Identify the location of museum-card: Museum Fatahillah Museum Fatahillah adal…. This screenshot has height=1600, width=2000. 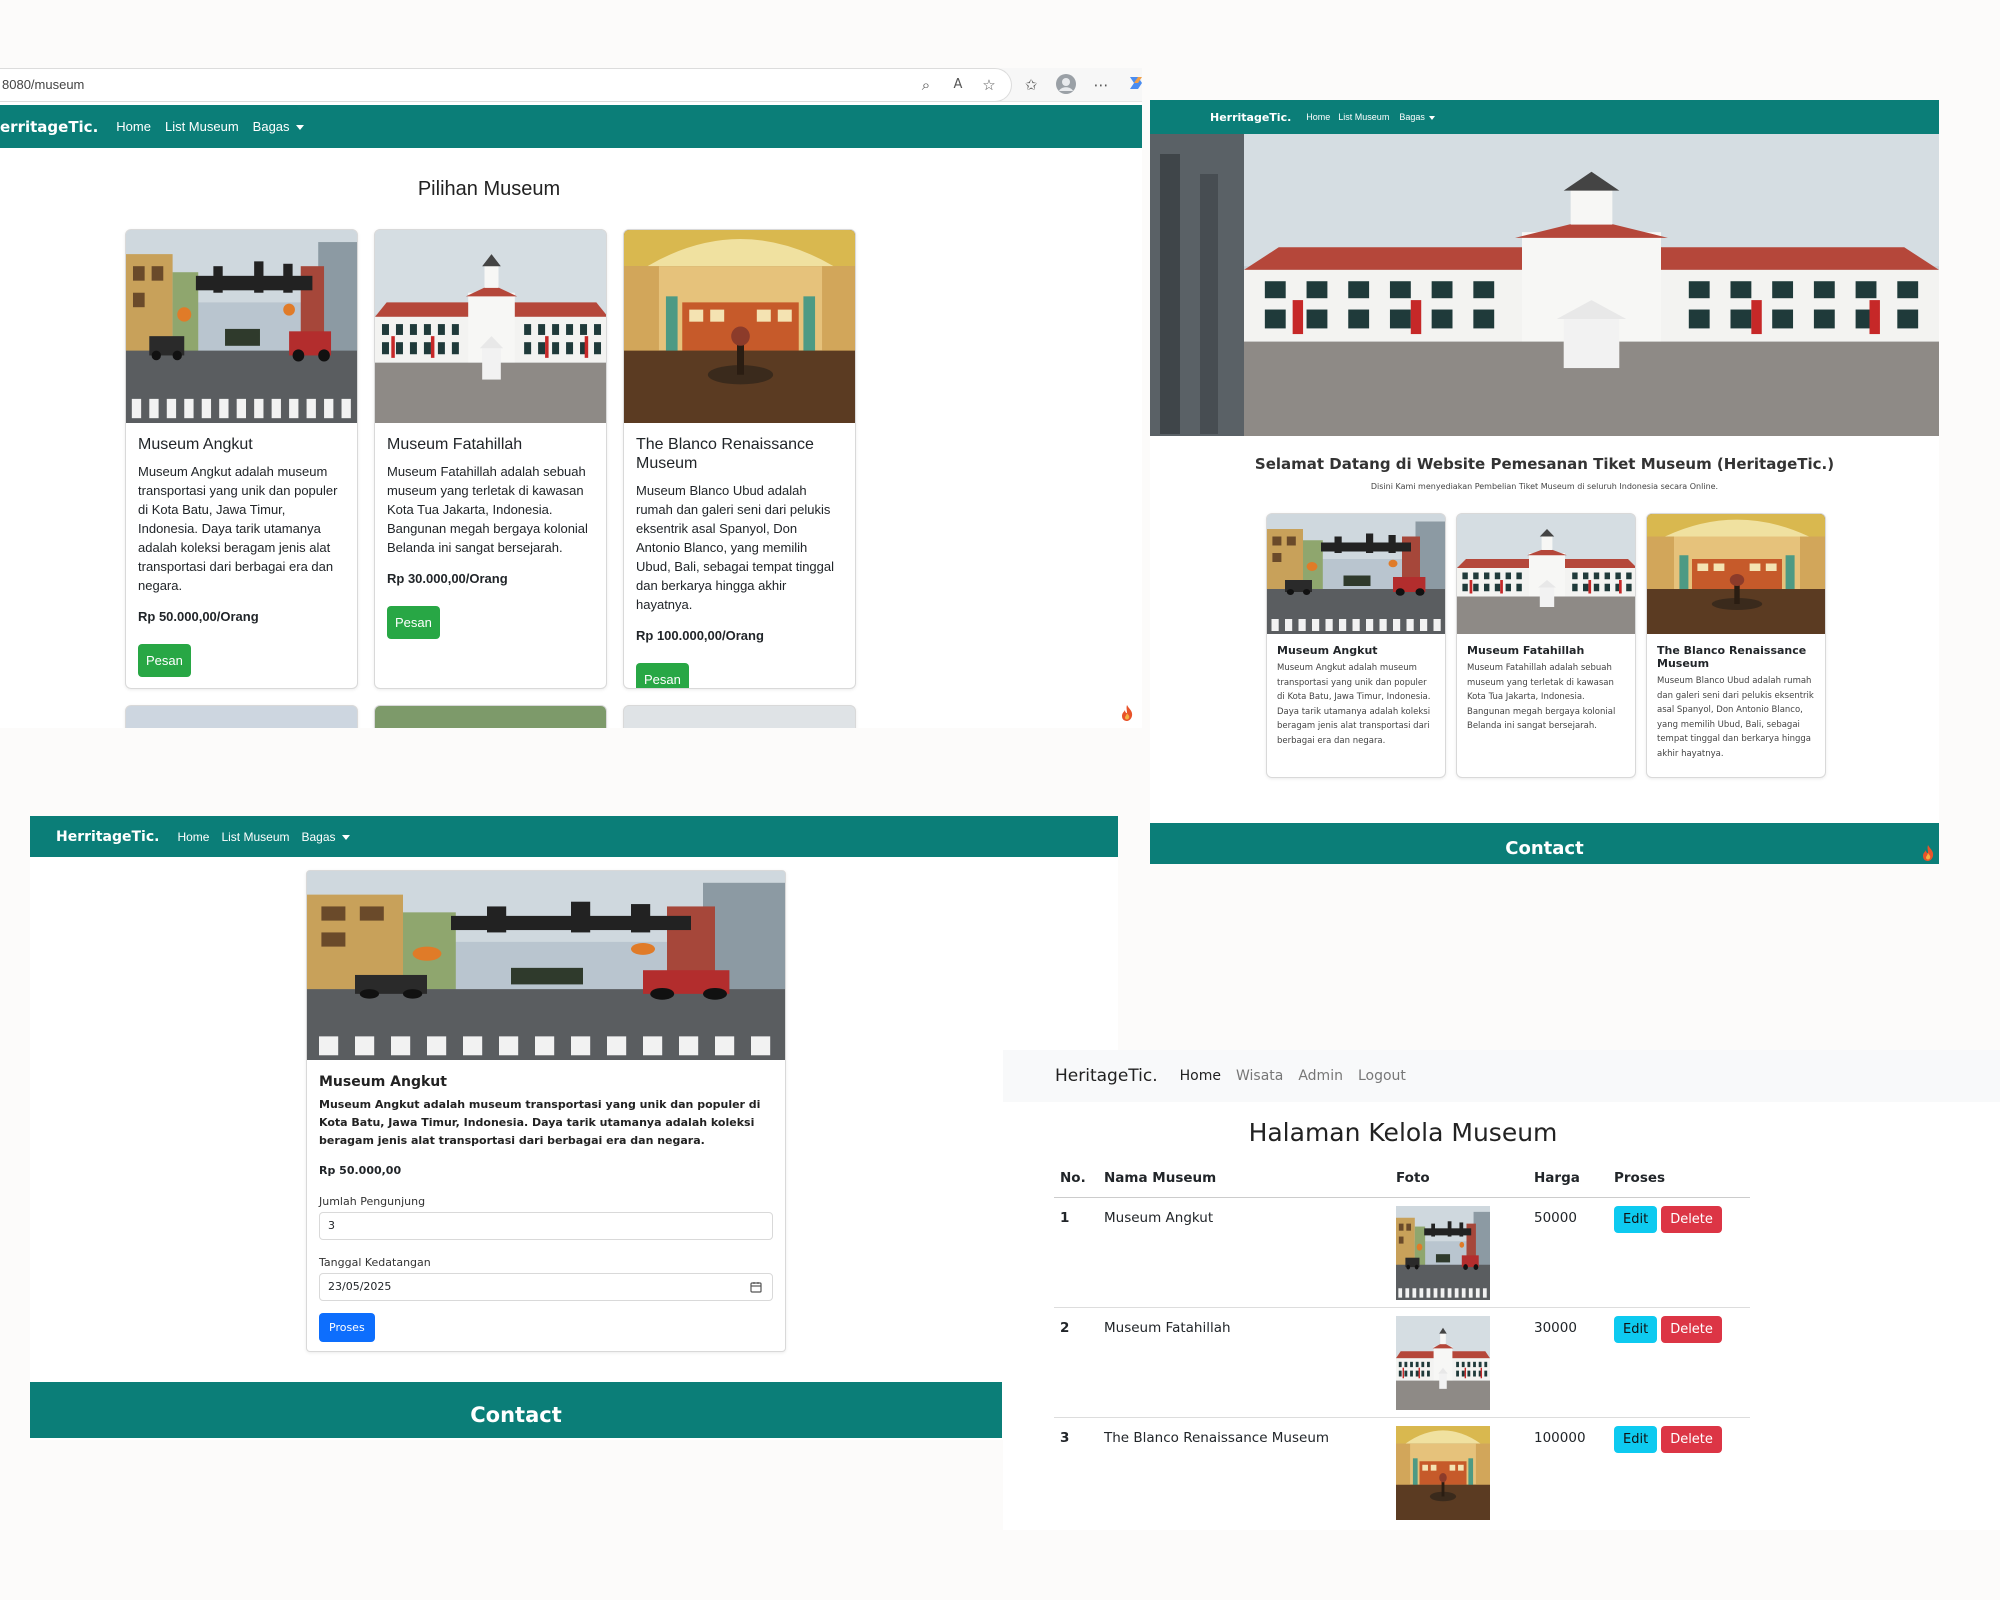
(1546, 645).